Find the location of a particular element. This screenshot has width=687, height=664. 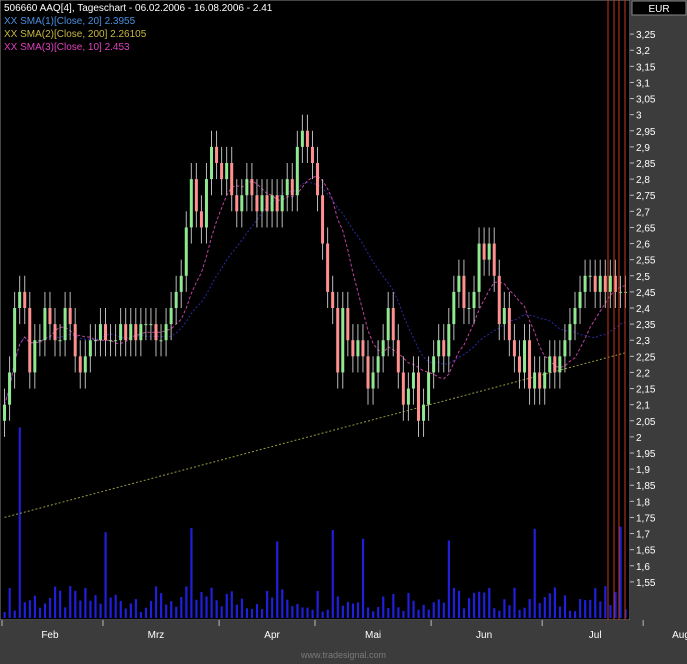

price-tick-label: 1,95 is located at coordinates (646, 454).